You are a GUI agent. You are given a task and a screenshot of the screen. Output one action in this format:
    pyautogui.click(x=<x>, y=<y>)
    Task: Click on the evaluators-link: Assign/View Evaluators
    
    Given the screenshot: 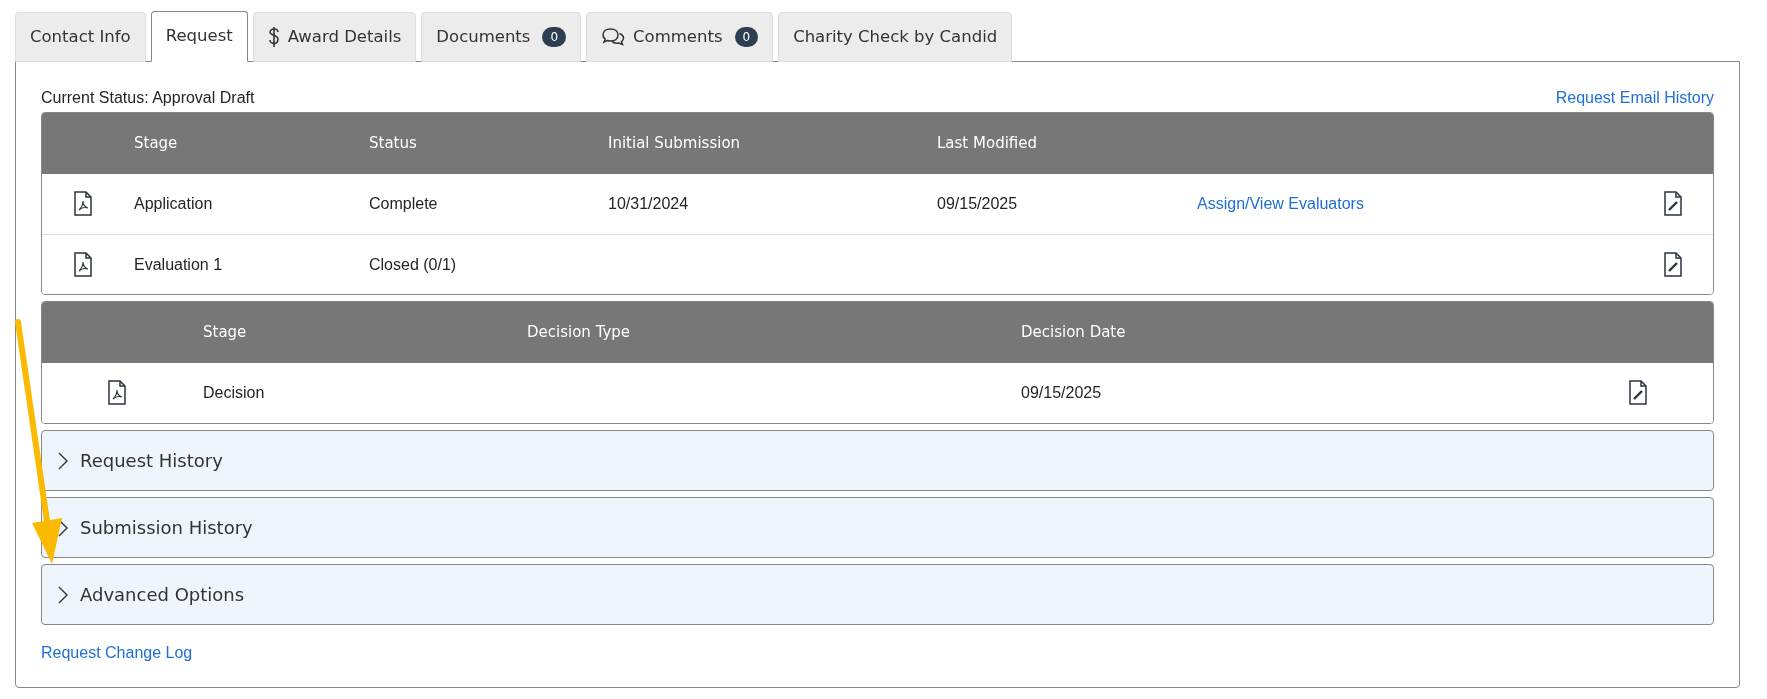 What is the action you would take?
    pyautogui.click(x=1280, y=203)
    